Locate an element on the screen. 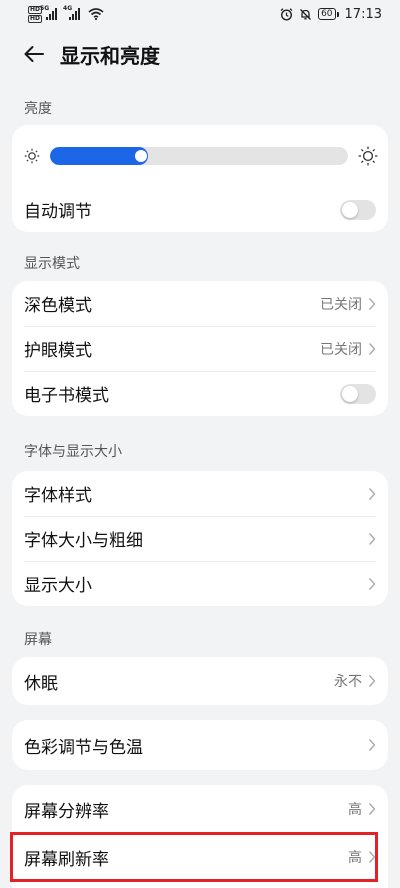  display-size-row: 显示大小 is located at coordinates (200, 583).